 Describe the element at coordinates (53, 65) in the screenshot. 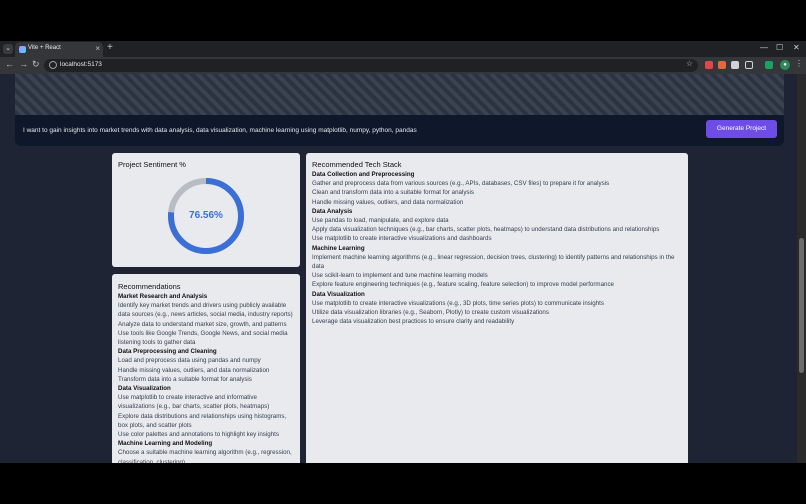

I see `site-info-icon` at that location.